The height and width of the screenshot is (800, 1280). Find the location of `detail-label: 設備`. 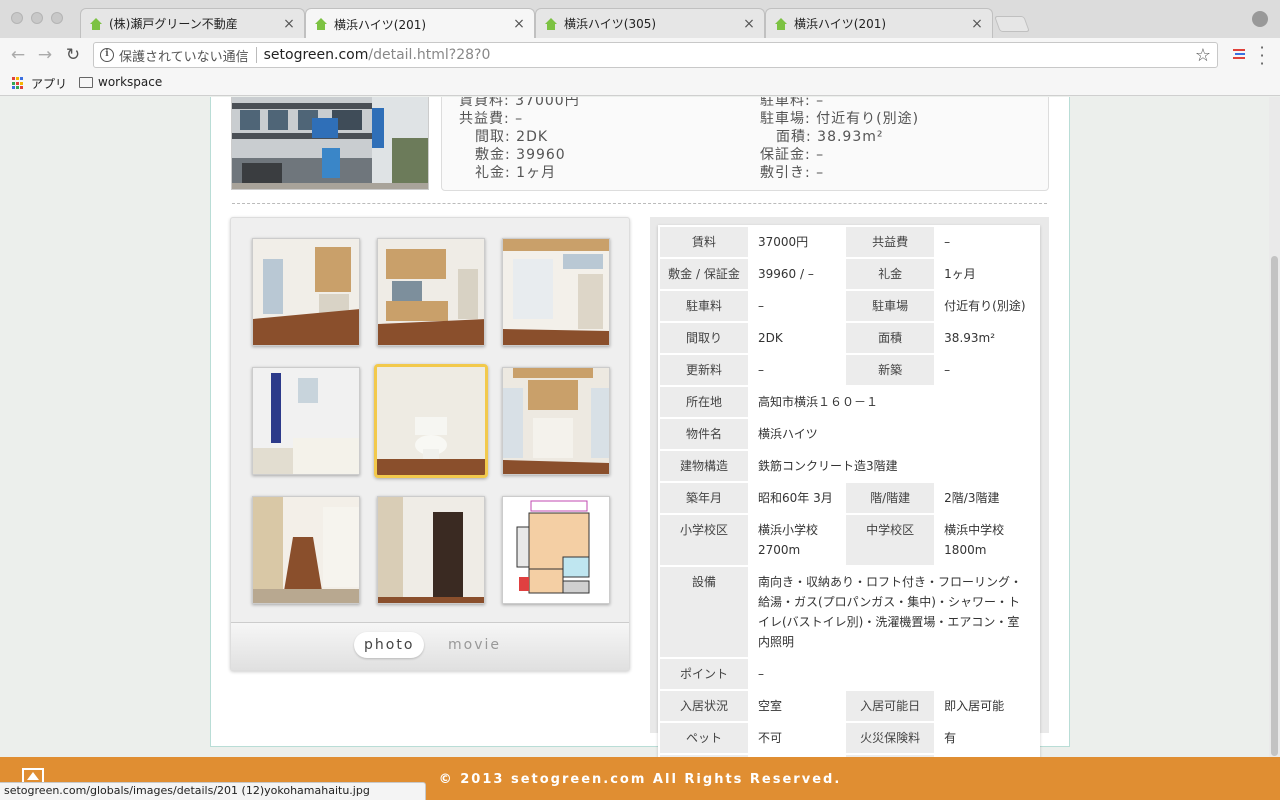

detail-label: 設備 is located at coordinates (704, 612).